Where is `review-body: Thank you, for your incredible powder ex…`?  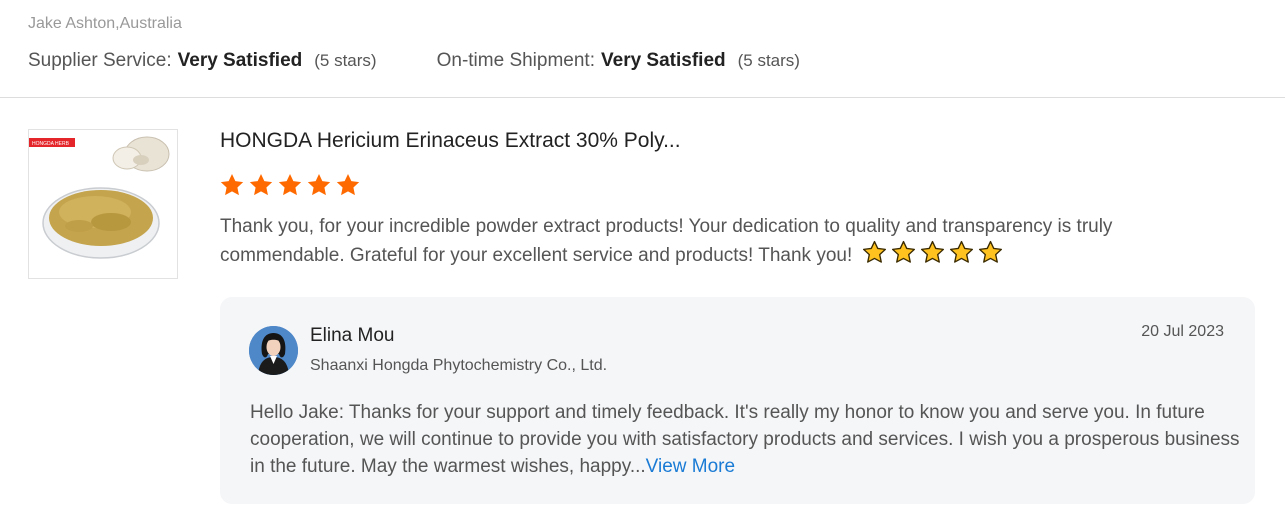 review-body: Thank you, for your incredible powder ex… is located at coordinates (720, 241).